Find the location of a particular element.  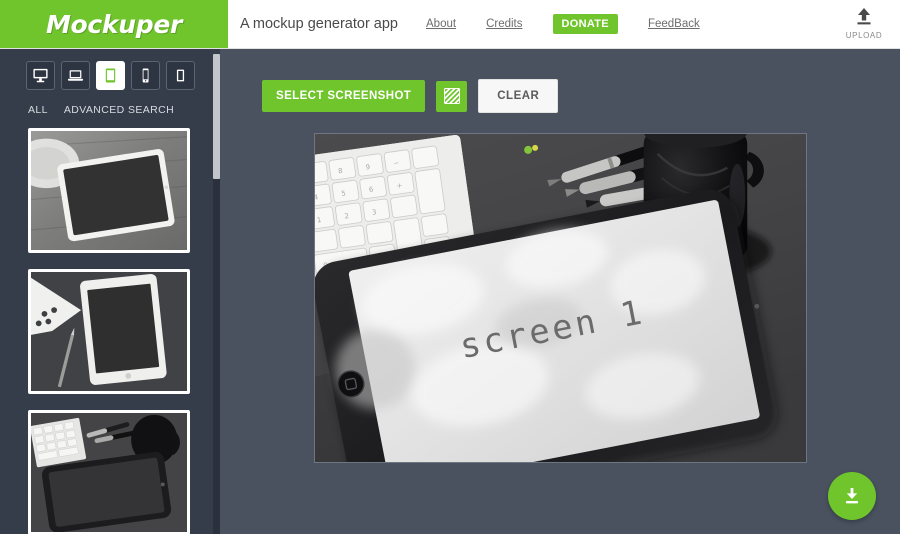

clear-button: CLEAR is located at coordinates (518, 96).